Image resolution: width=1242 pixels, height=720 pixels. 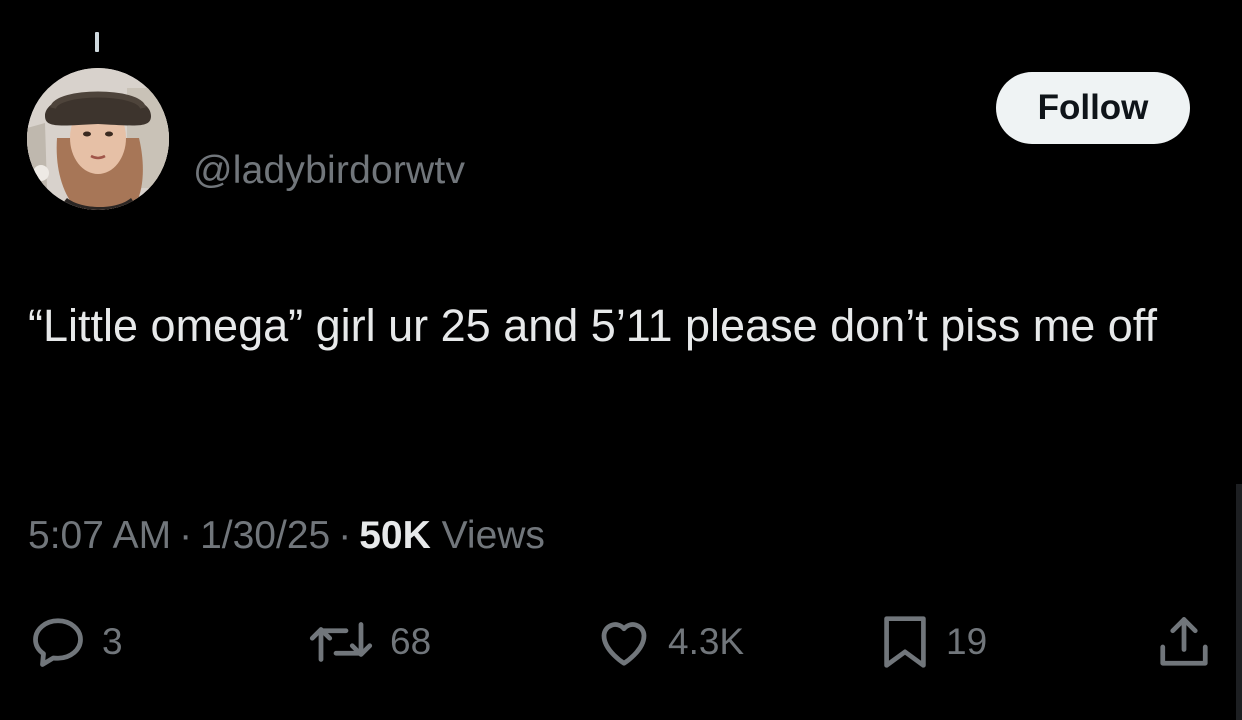 What do you see at coordinates (395, 535) in the screenshot?
I see `views-count: 50K` at bounding box center [395, 535].